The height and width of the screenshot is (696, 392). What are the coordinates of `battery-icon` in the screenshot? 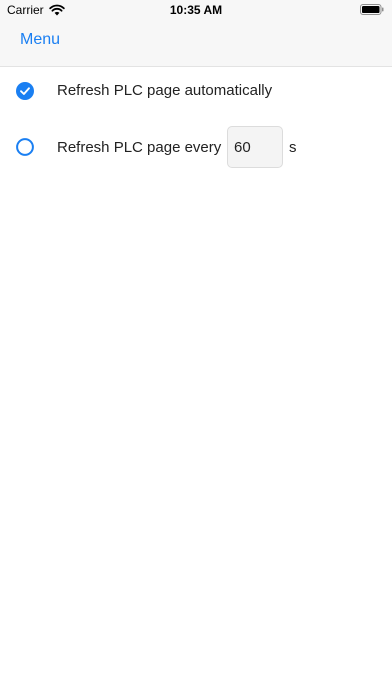 It's located at (372, 9).